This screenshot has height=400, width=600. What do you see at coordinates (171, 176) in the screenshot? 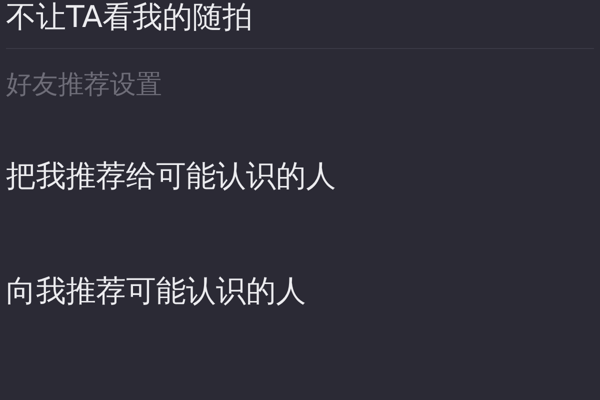
I see `setting-item: 把我推荐给可能认识的人` at bounding box center [171, 176].